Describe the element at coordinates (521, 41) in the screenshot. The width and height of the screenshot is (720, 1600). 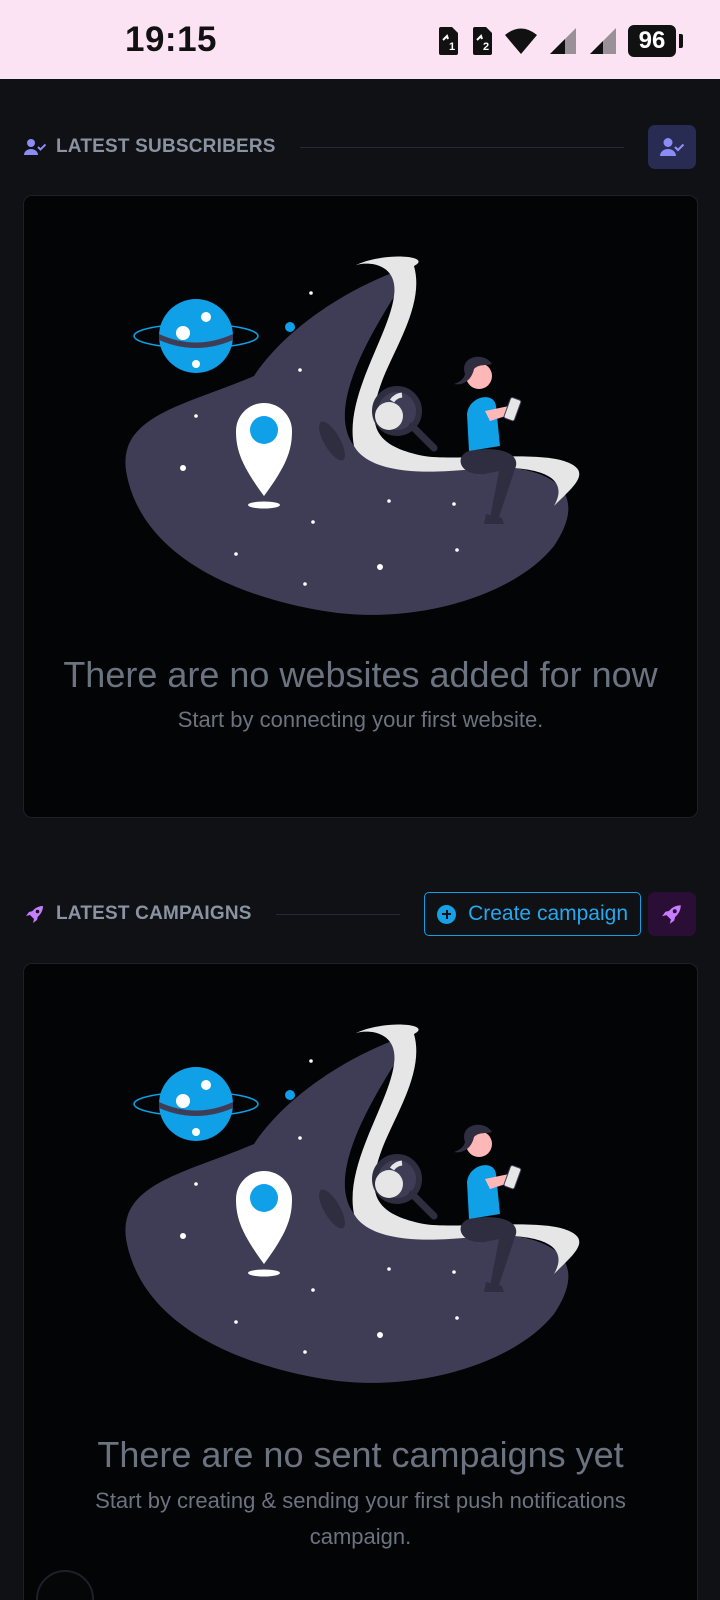
I see `wifi-icon` at that location.